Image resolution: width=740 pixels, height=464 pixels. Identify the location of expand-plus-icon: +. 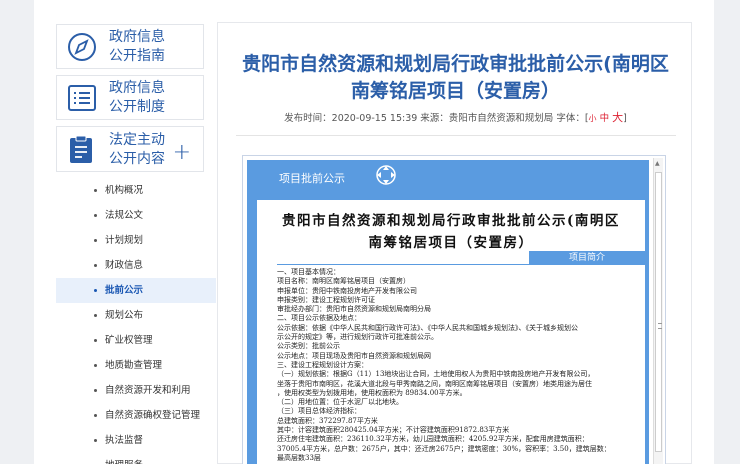
(182, 152).